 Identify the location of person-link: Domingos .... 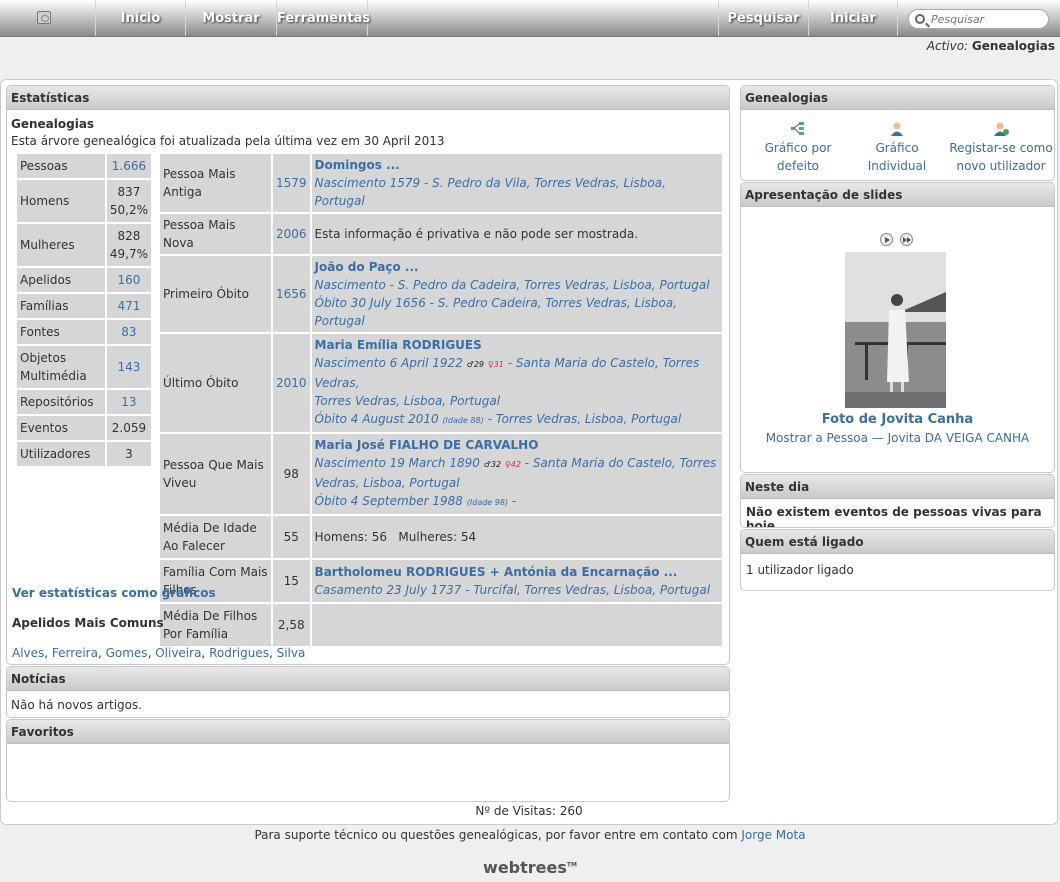
(517, 165).